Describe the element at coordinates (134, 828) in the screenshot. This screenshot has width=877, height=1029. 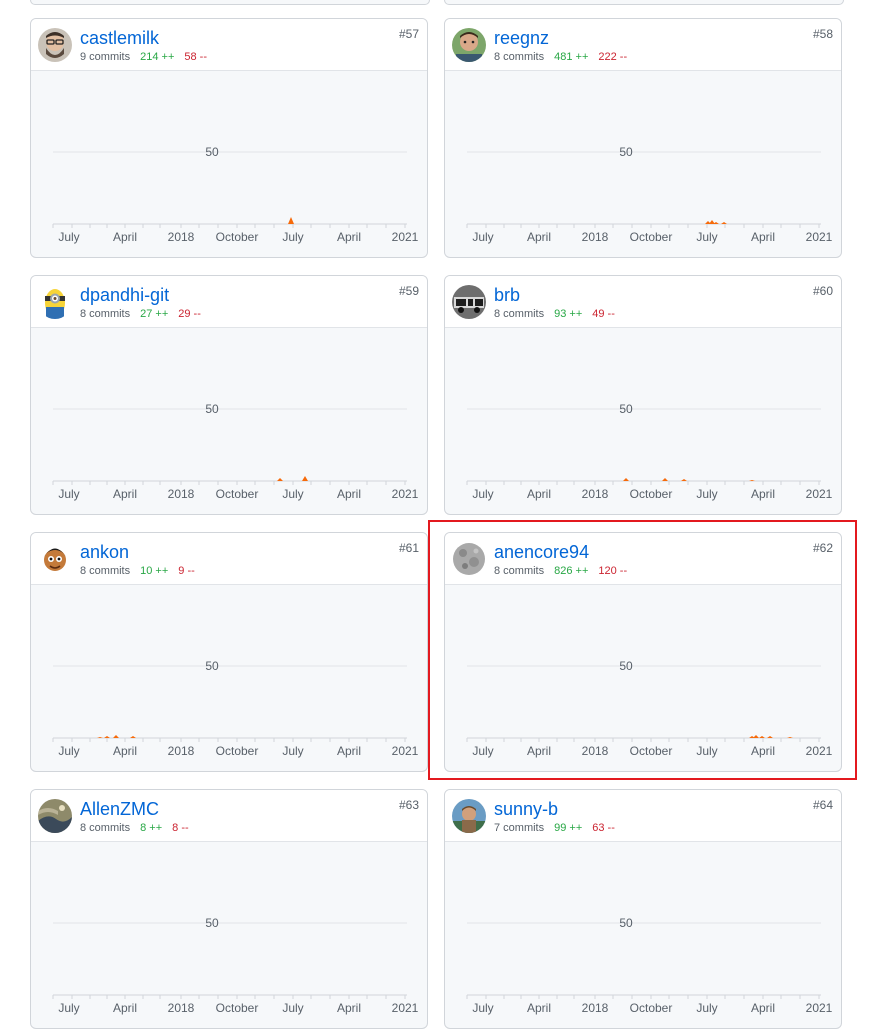
I see `contribution-stats: 8 commits 8 ++ 8 --` at that location.